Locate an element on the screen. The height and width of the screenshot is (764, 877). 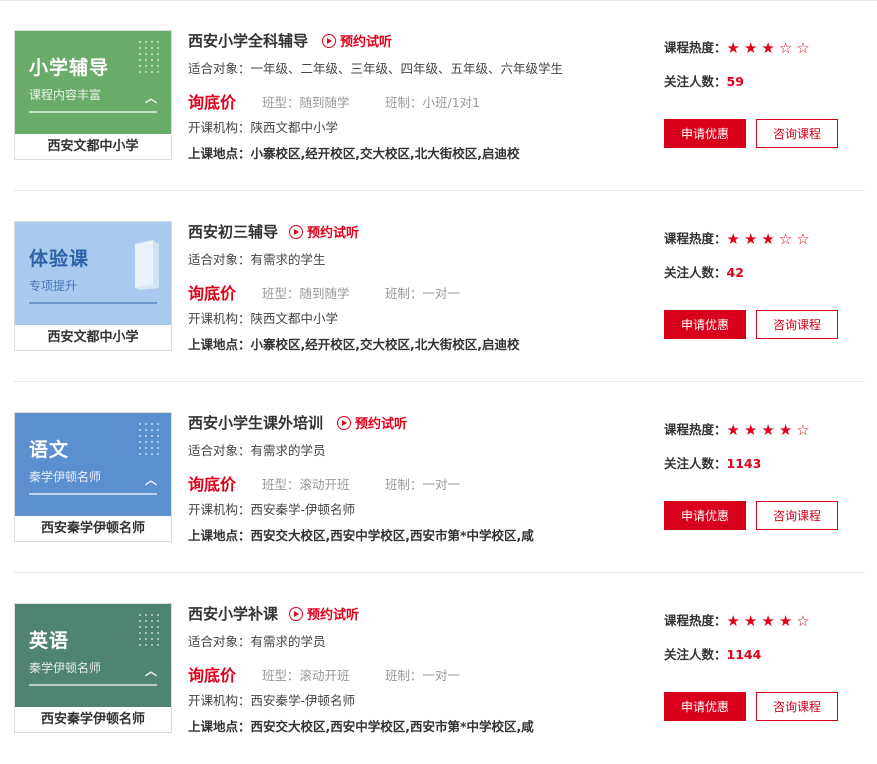
thumbnail-banner: 英语 秦学伊顿名师 ︿ is located at coordinates (93, 655).